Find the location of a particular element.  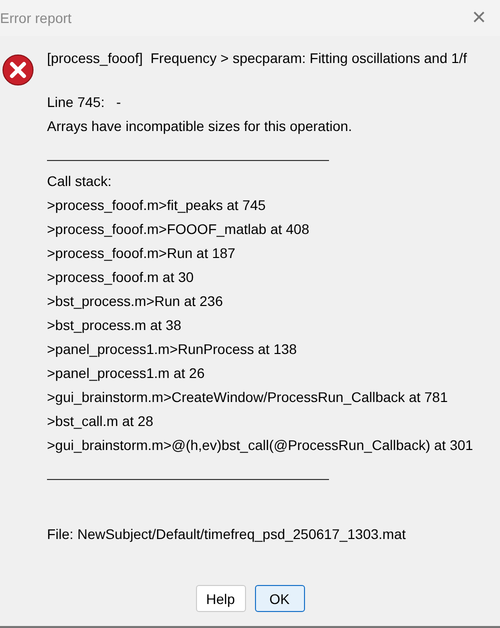

call-stack-title: Call stack: is located at coordinates (80, 181).